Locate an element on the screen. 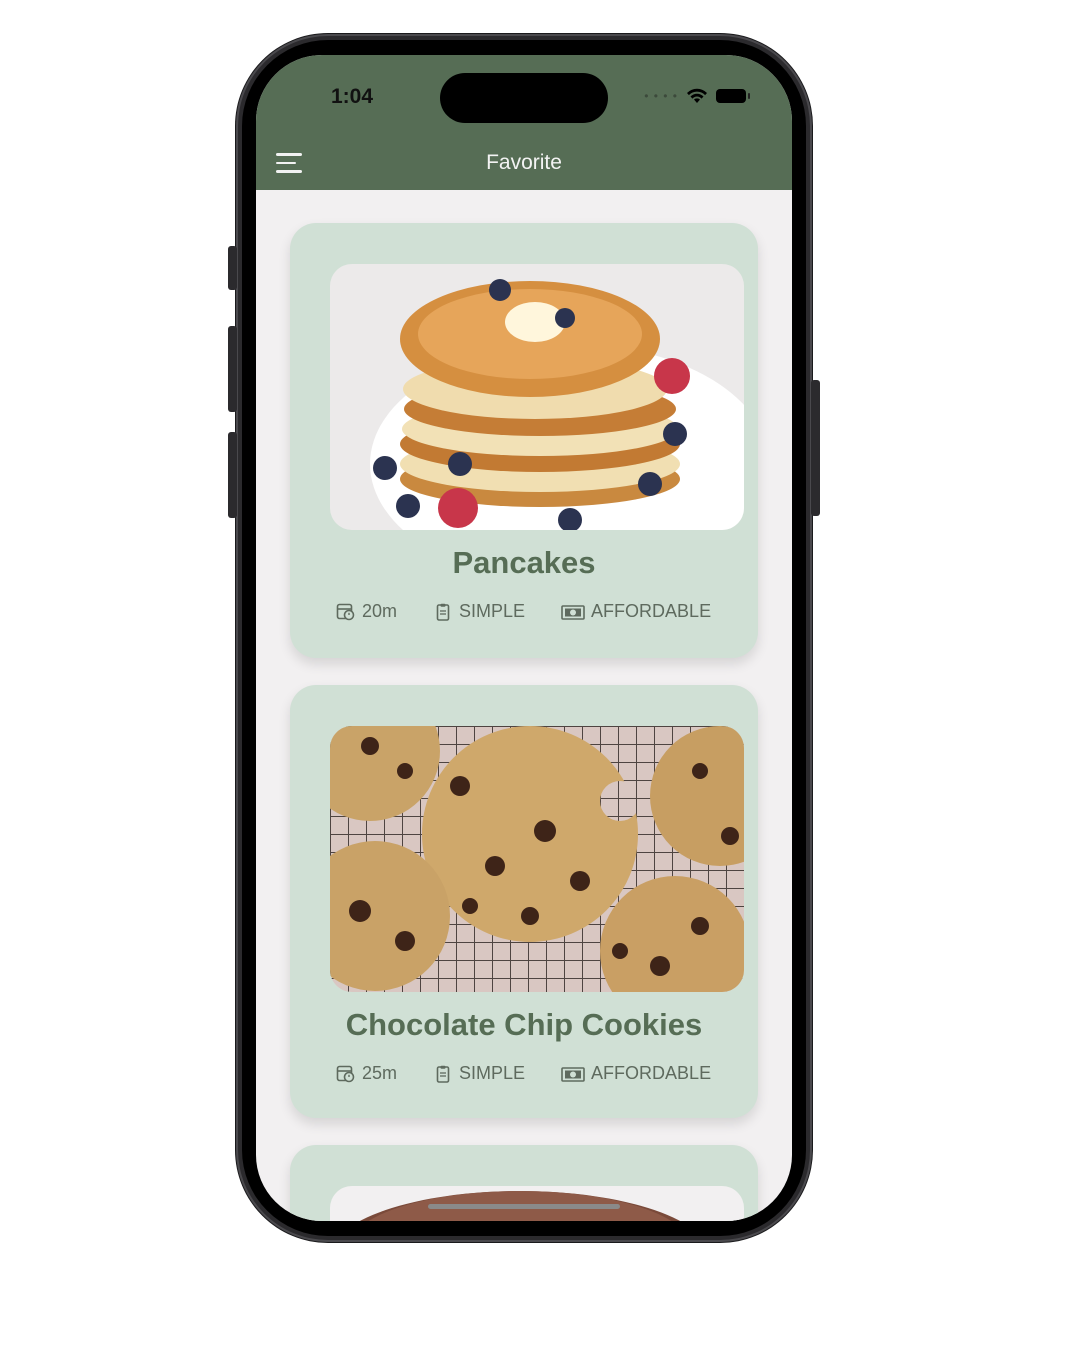 The image size is (1080, 1350). meal-card-pancakes: Pancakes 20m SIMPLE AFFORDABLE is located at coordinates (524, 440).